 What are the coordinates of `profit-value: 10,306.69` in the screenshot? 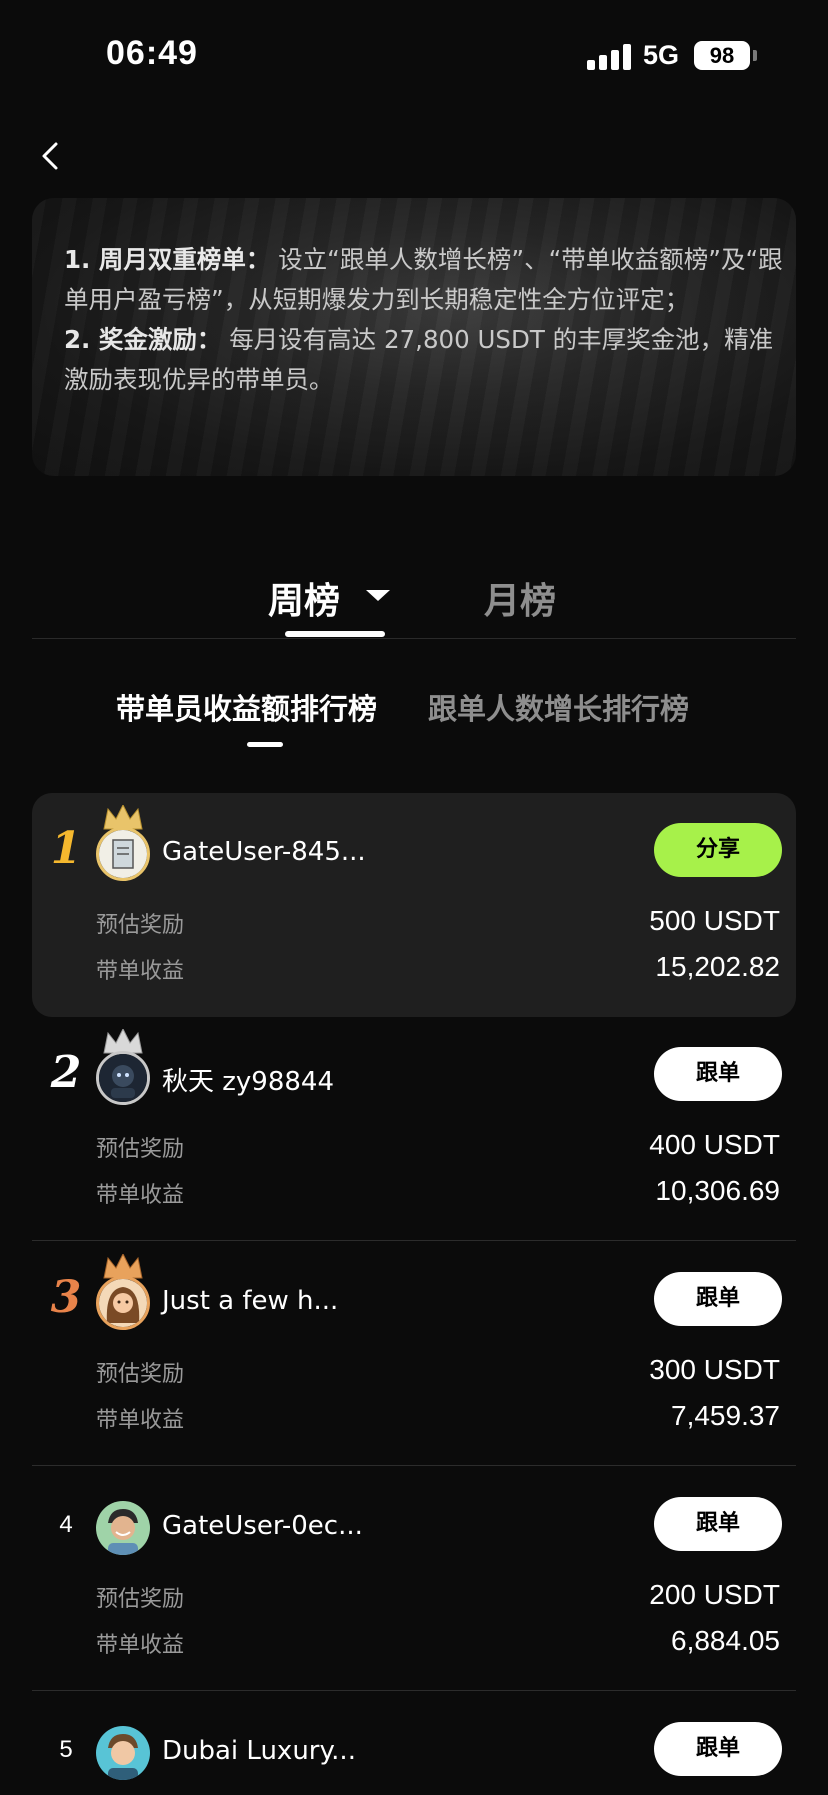 It's located at (717, 1190).